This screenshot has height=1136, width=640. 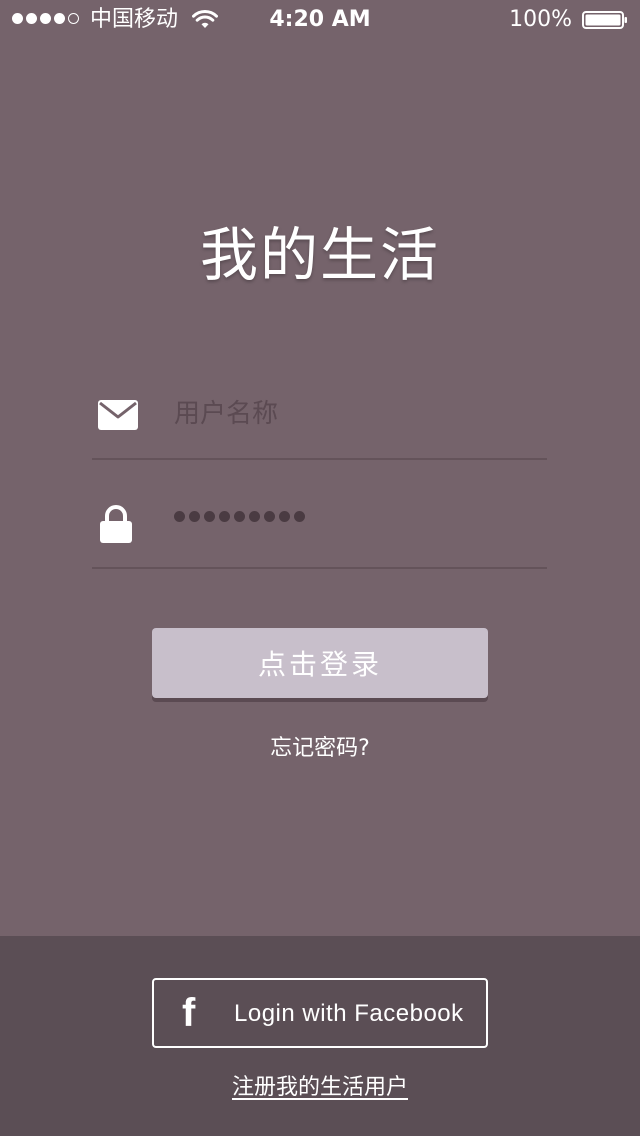 I want to click on facebook-login-button: f Login with Facebook, so click(x=320, y=1013).